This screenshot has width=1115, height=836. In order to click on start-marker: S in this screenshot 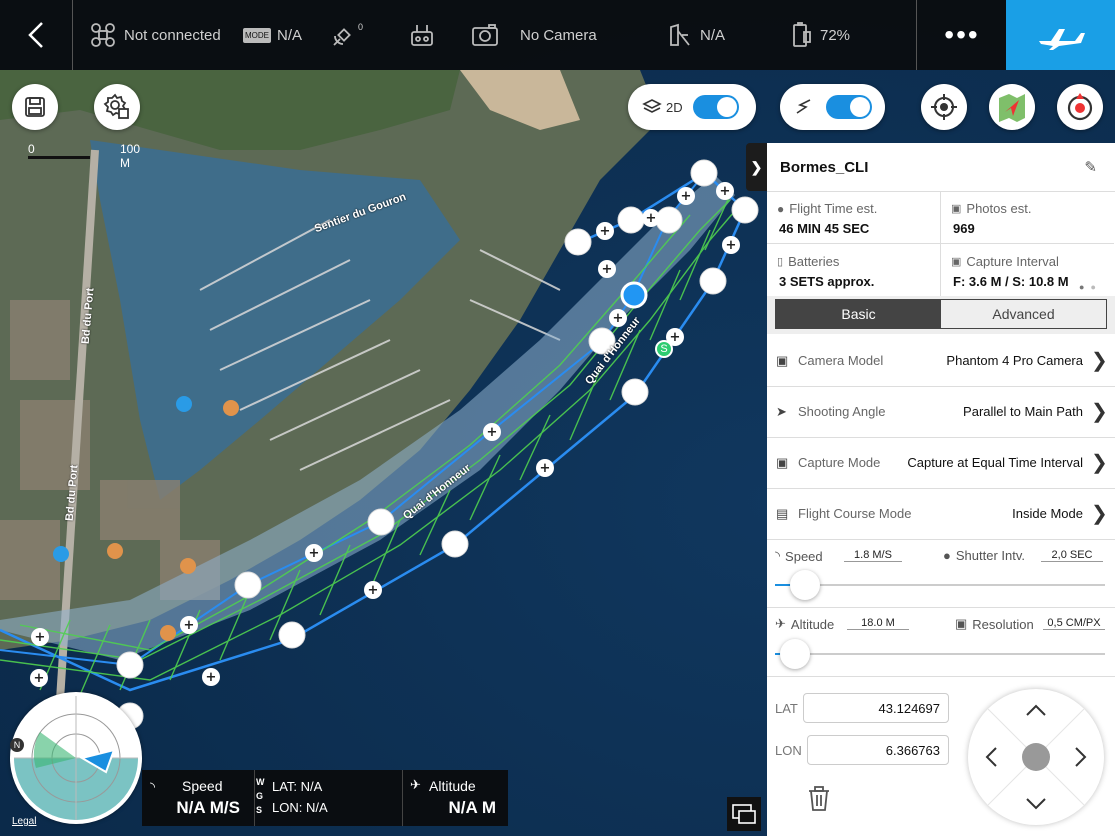, I will do `click(664, 349)`.